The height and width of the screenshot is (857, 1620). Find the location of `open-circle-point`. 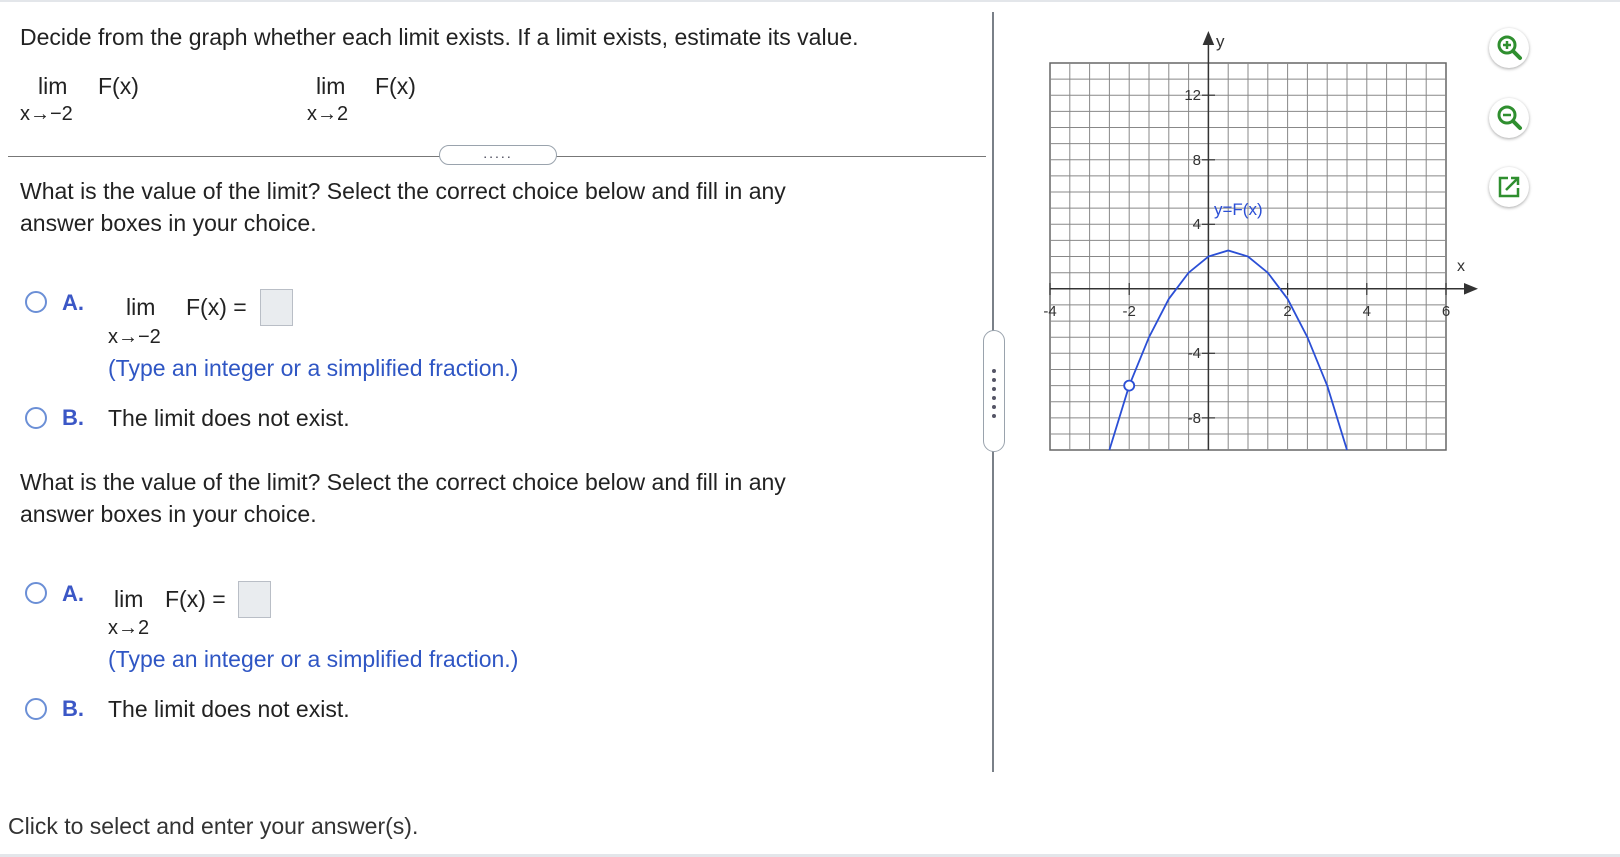

open-circle-point is located at coordinates (1129, 385).